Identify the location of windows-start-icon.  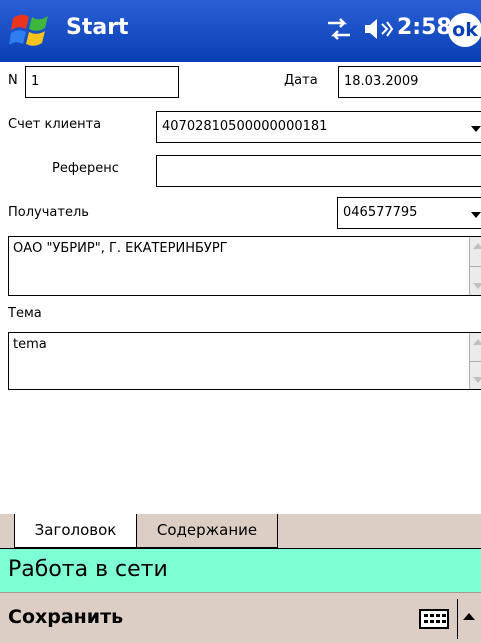
(31, 31).